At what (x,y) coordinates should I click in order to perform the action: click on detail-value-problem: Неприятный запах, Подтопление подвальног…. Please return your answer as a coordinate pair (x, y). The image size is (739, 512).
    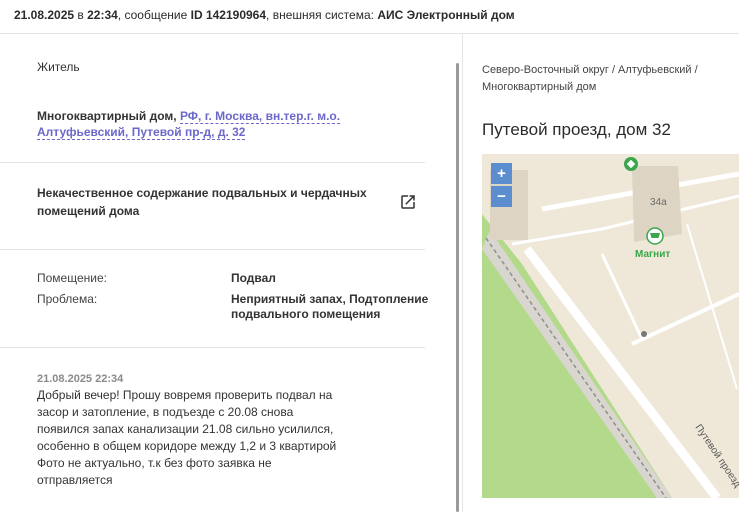
    Looking at the image, I should click on (330, 306).